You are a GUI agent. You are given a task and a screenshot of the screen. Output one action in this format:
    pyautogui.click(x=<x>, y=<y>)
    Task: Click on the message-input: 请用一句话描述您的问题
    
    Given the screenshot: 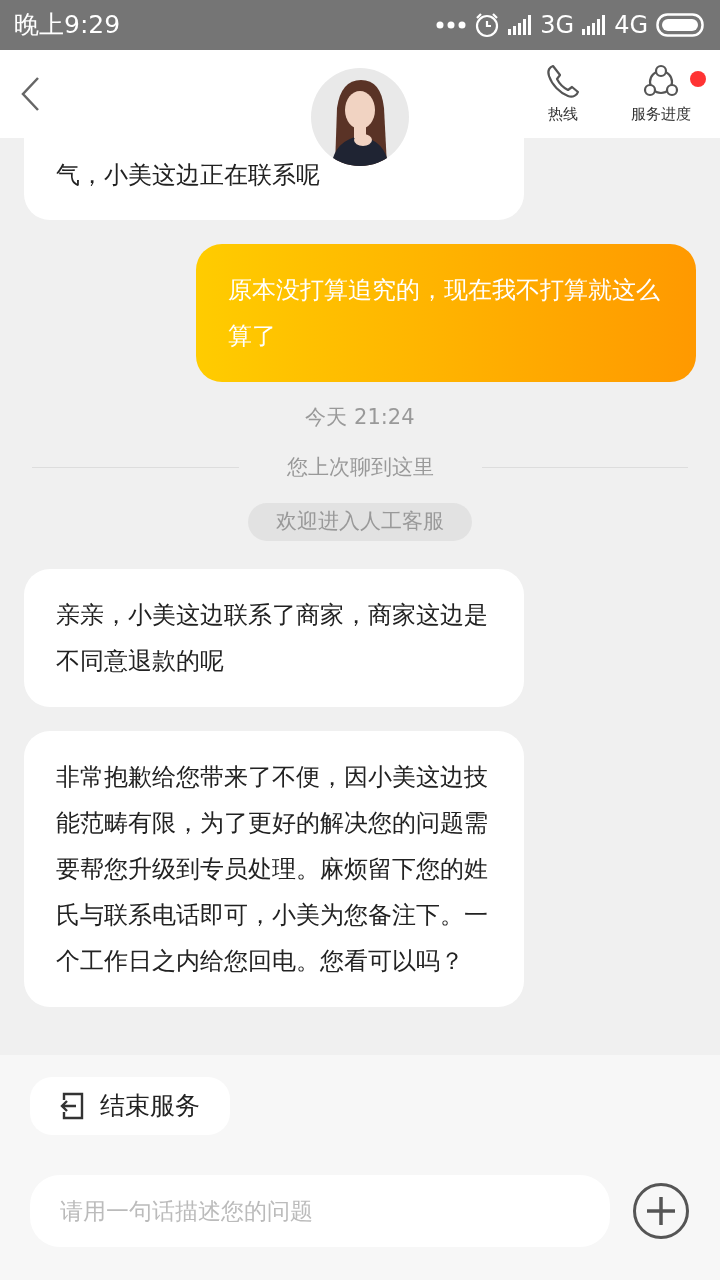 What is the action you would take?
    pyautogui.click(x=320, y=1210)
    